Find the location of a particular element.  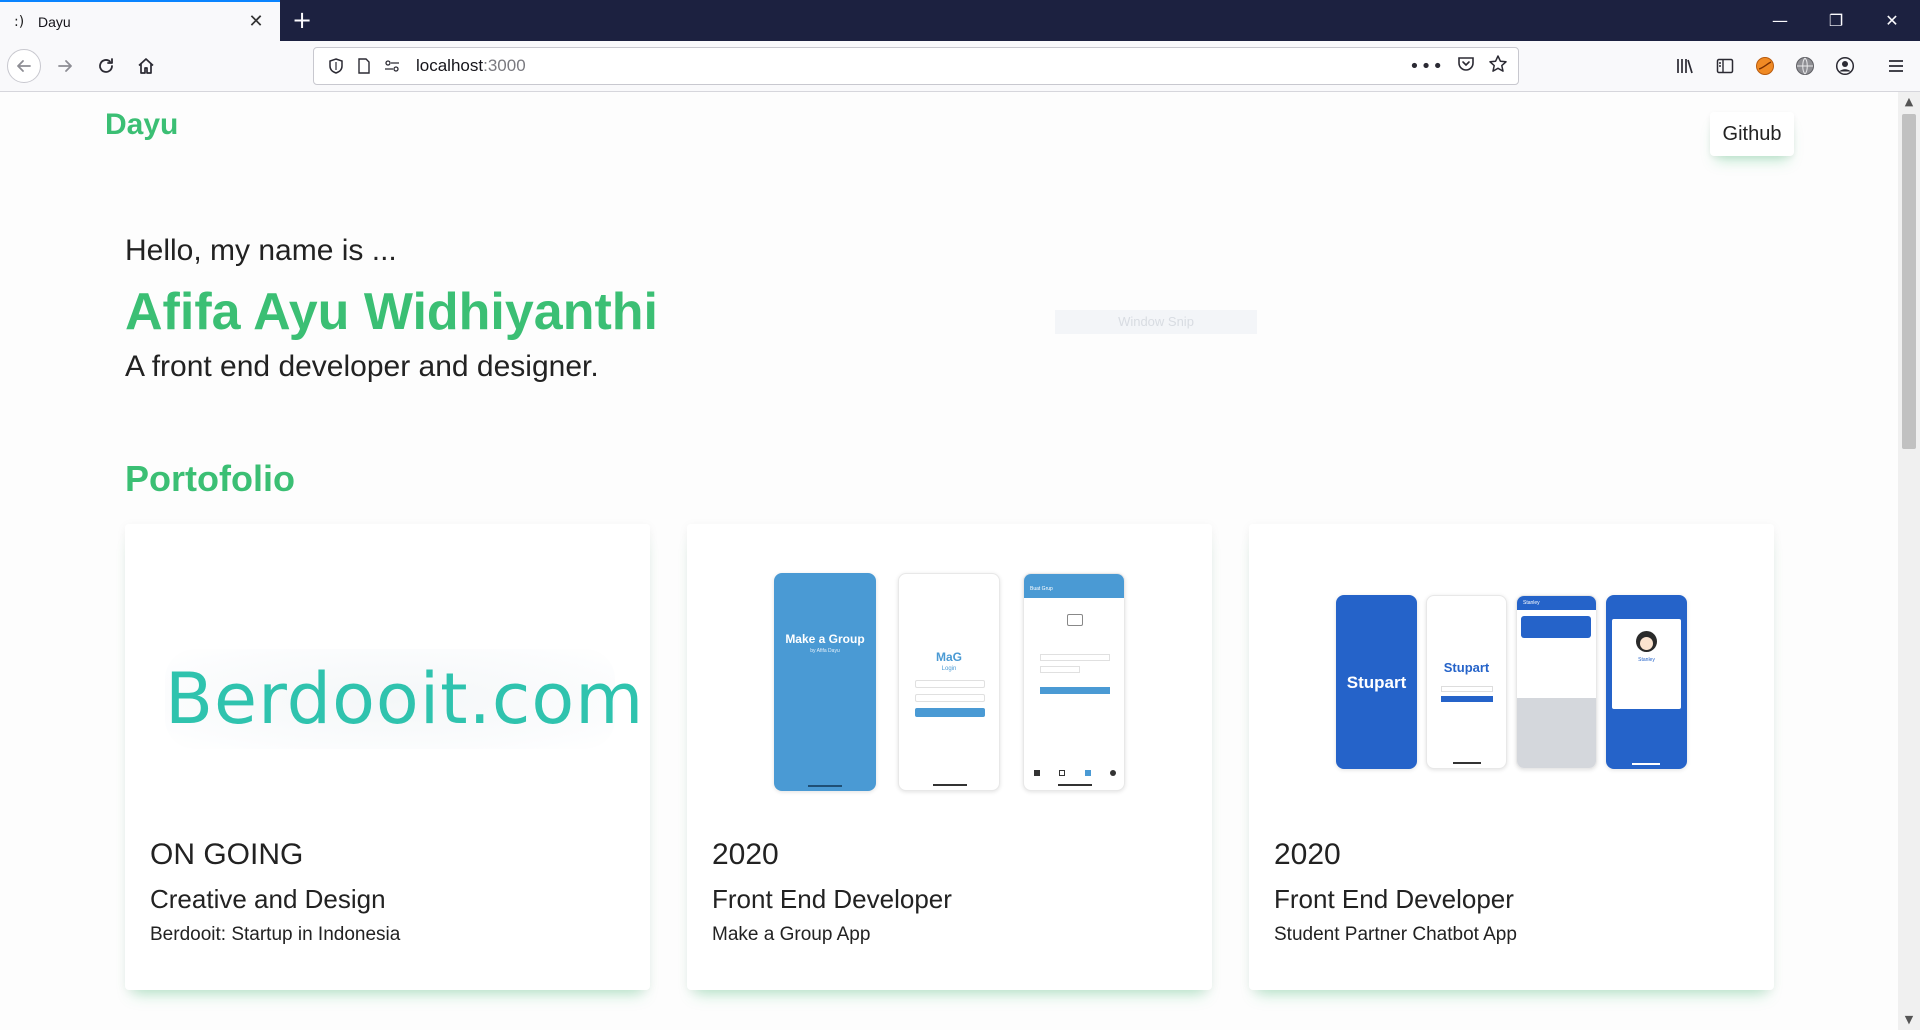

bottom-tab-bar is located at coordinates (1075, 773).